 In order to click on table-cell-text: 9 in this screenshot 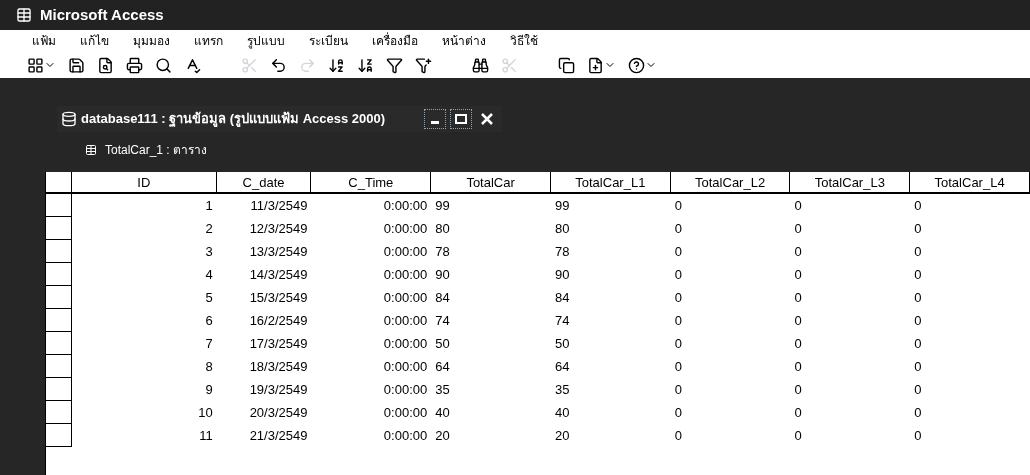, I will do `click(209, 390)`.